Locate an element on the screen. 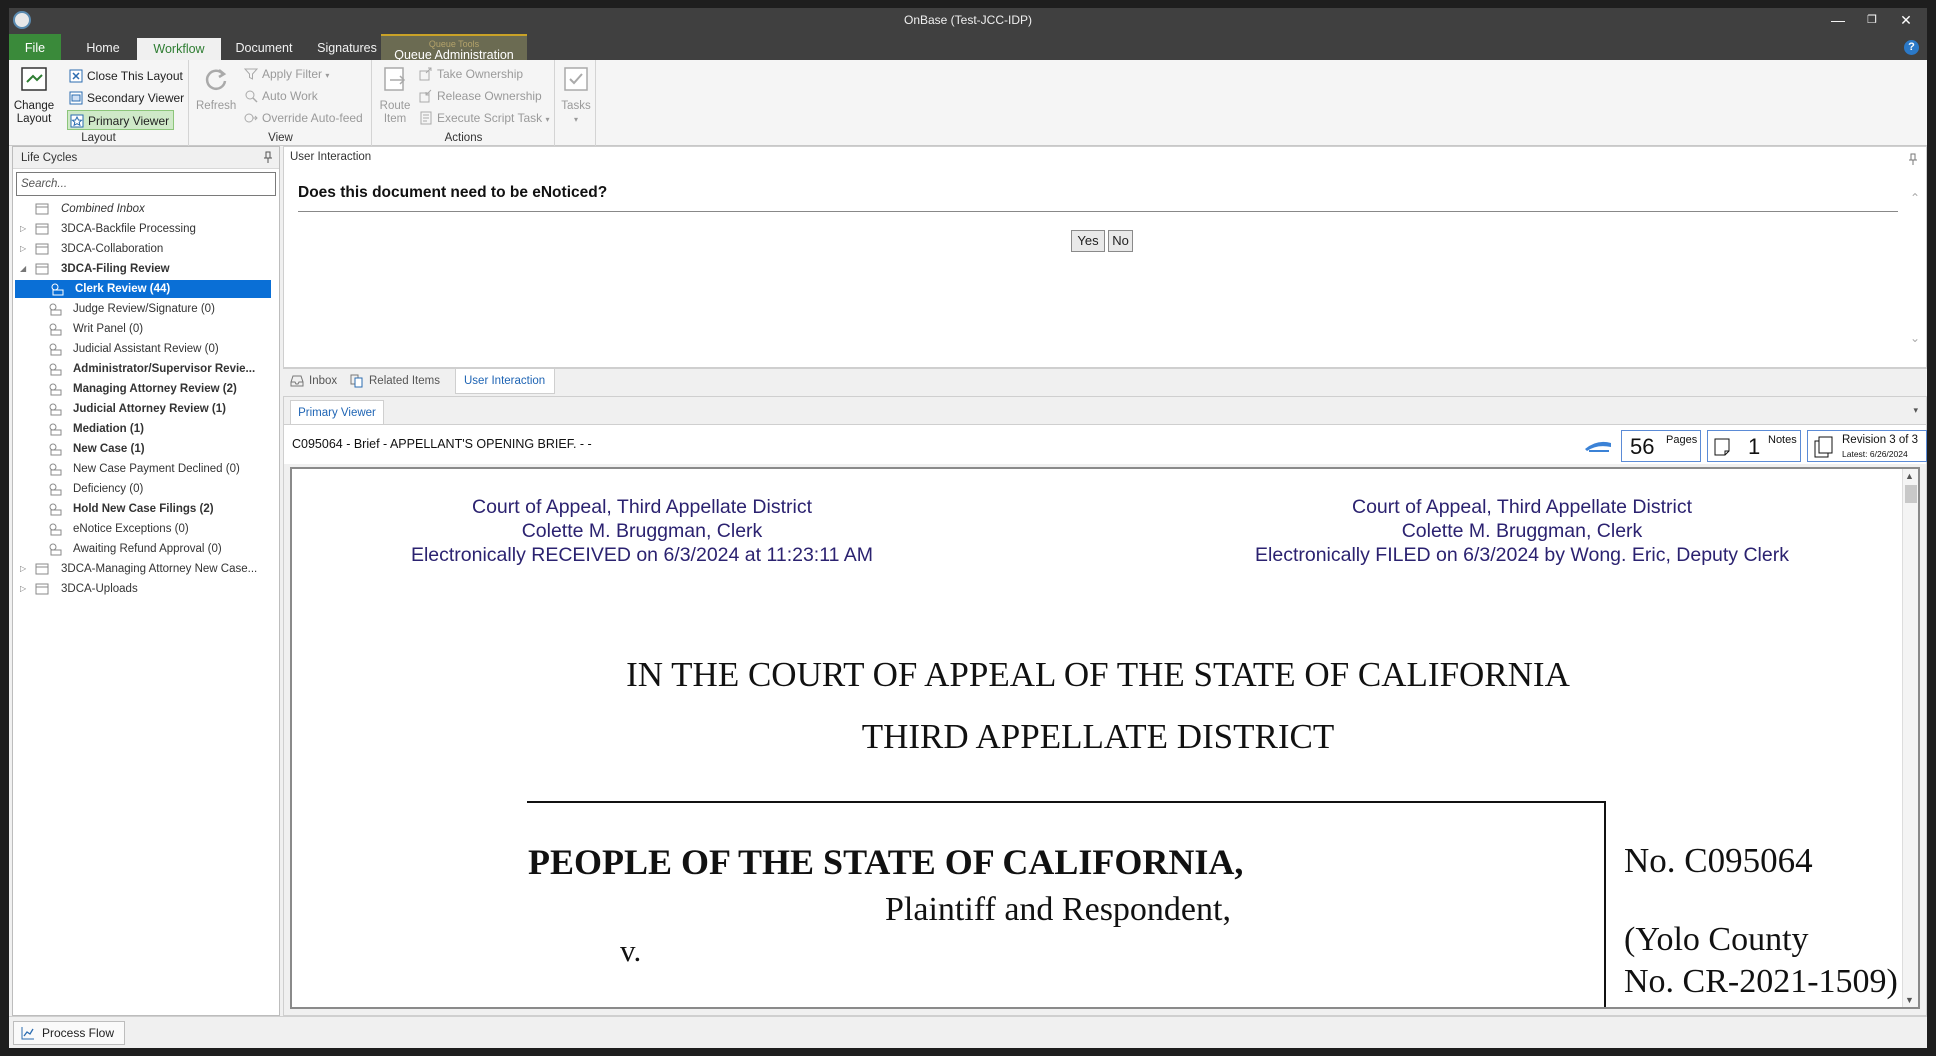  refresh-button: Refresh is located at coordinates (216, 88).